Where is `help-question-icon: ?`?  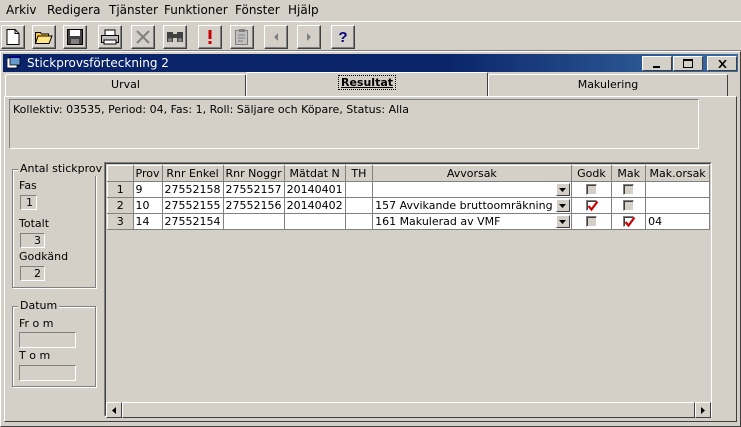
help-question-icon: ? is located at coordinates (343, 37).